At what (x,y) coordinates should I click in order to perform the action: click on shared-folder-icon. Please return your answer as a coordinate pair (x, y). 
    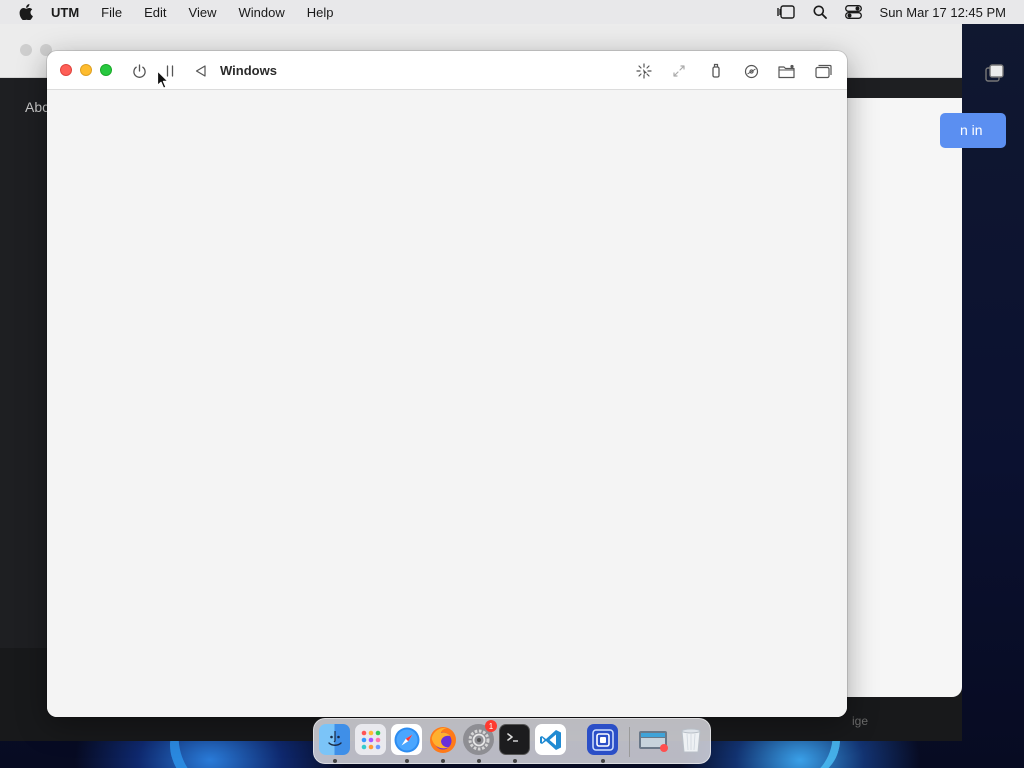
    Looking at the image, I should click on (787, 71).